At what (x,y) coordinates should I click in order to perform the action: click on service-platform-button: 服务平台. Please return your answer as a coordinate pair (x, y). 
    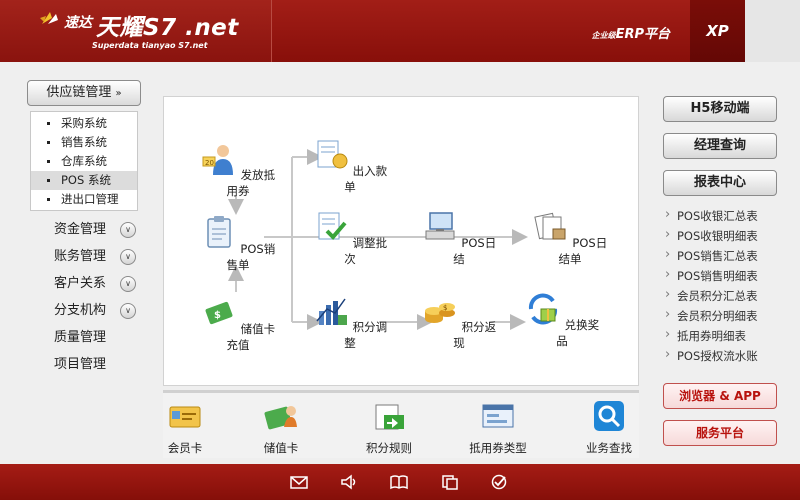
    Looking at the image, I should click on (720, 433).